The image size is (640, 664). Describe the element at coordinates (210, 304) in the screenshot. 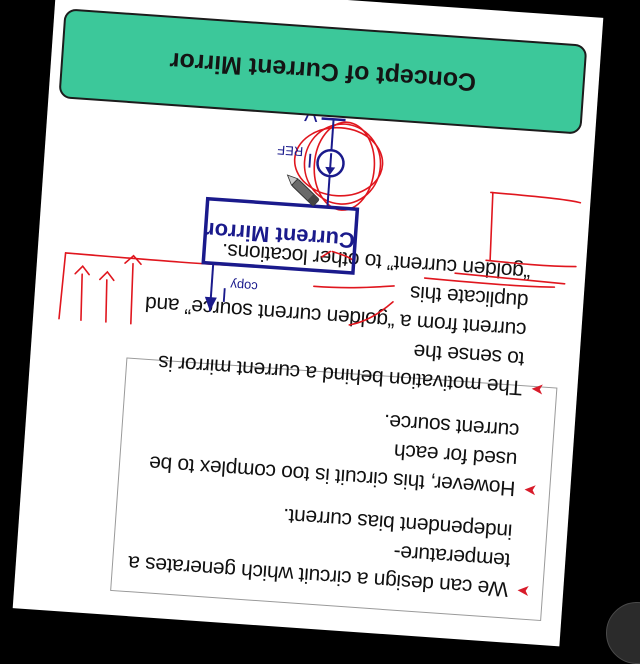

I see `icopy-arrow-icon` at that location.